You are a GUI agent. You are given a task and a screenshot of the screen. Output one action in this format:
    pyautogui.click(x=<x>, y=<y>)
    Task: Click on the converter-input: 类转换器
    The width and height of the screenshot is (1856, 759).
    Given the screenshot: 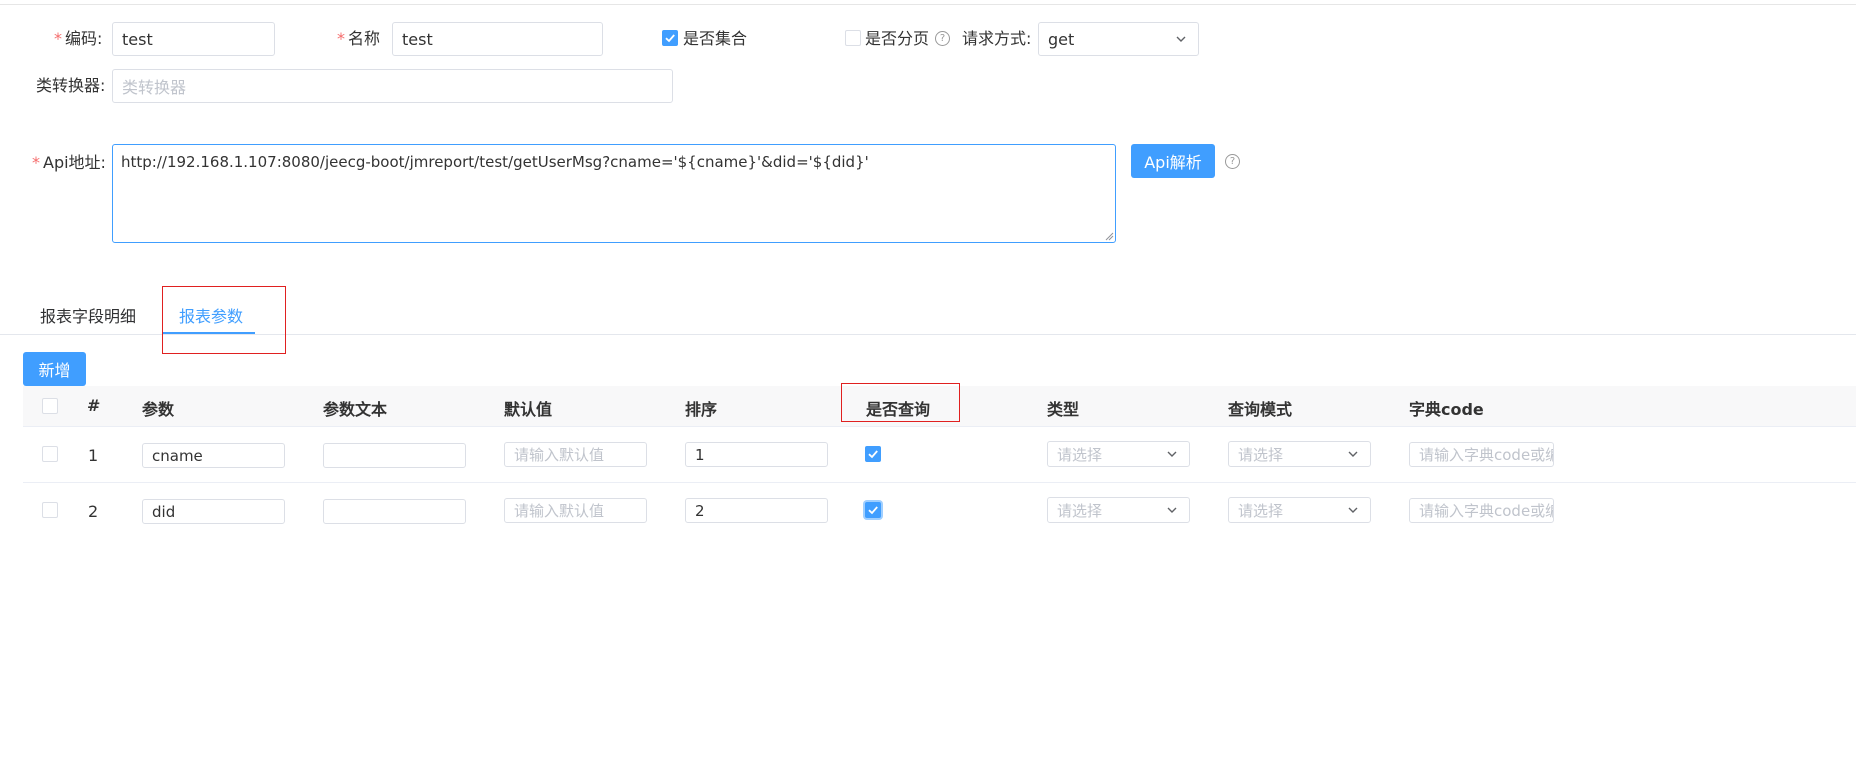 What is the action you would take?
    pyautogui.click(x=392, y=86)
    